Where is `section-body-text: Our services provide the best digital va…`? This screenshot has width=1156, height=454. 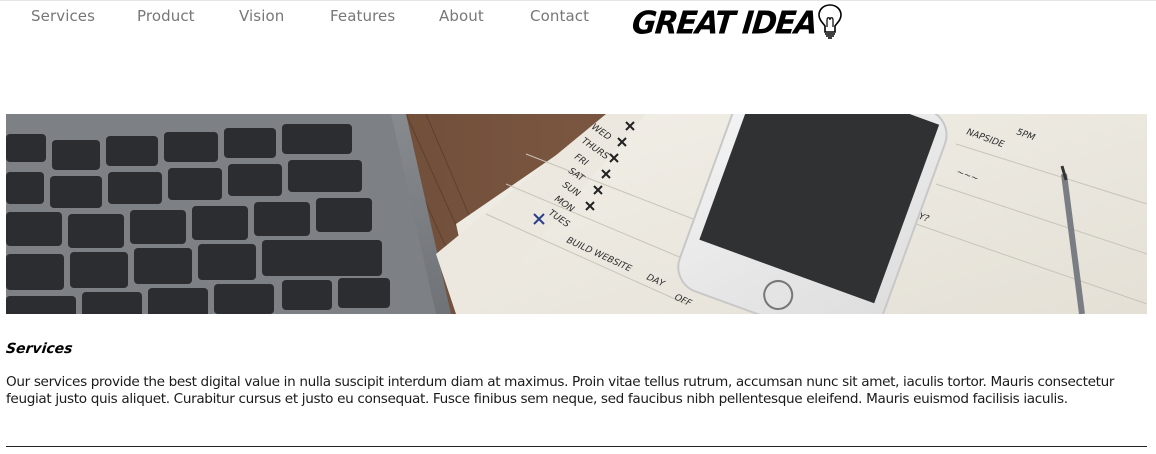
section-body-text: Our services provide the best digital va… is located at coordinates (560, 390).